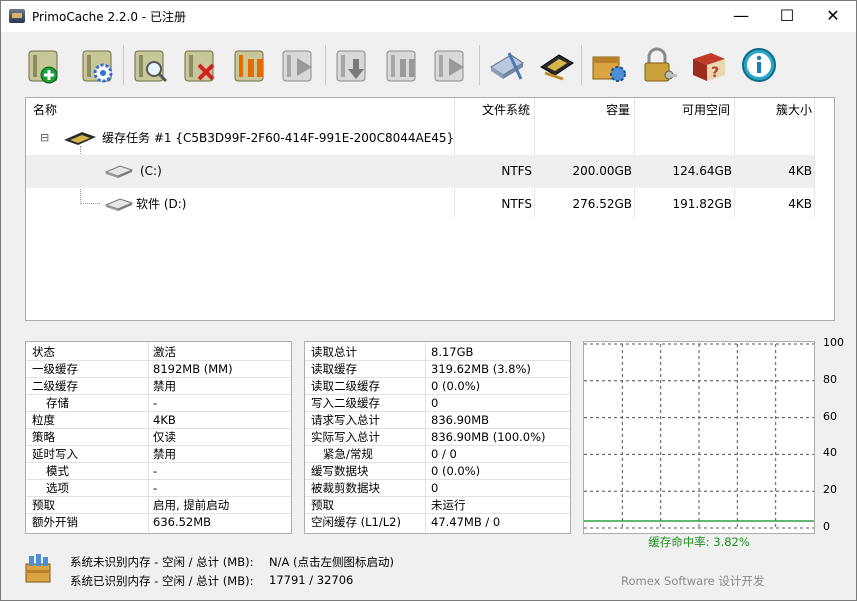 This screenshot has height=601, width=857. Describe the element at coordinates (787, 16) in the screenshot. I see `maximize-button: ☐` at that location.